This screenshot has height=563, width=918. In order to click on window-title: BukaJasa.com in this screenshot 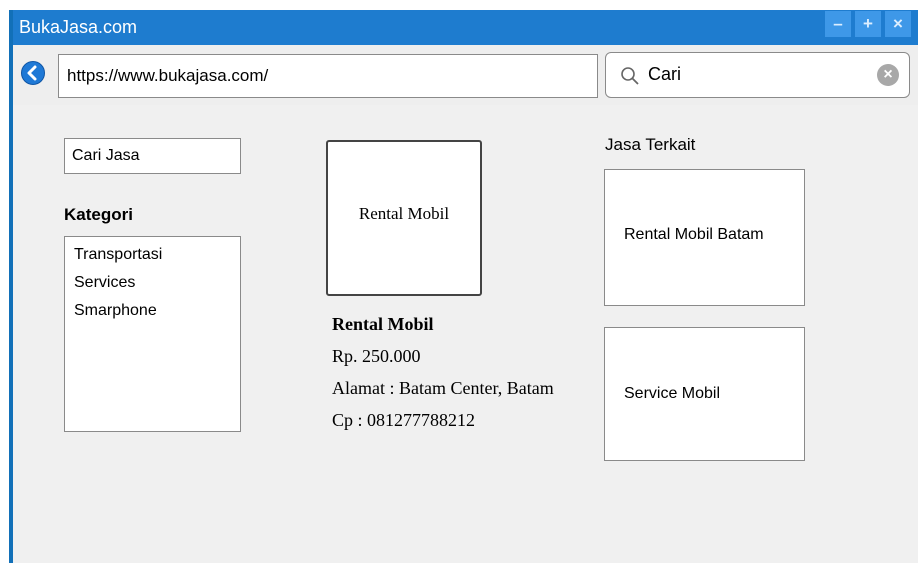, I will do `click(78, 27)`.